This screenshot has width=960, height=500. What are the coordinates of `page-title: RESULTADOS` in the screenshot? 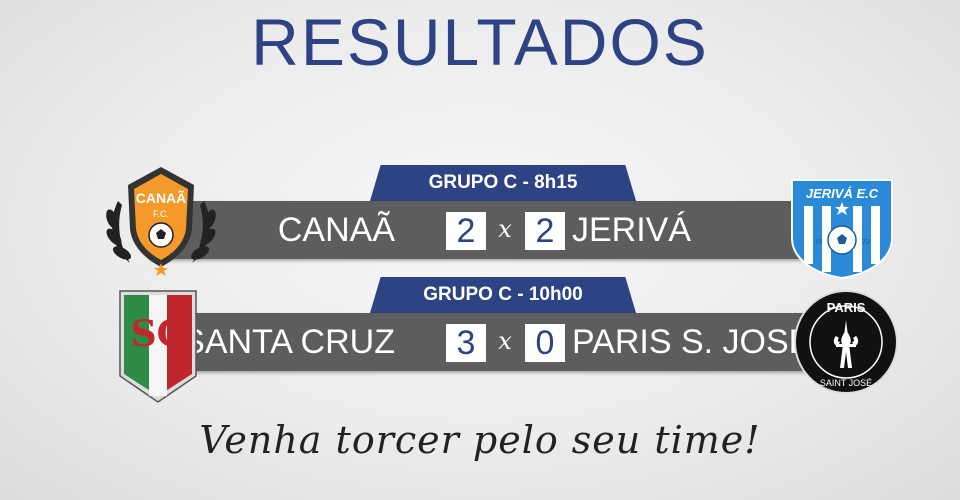 It's located at (480, 42).